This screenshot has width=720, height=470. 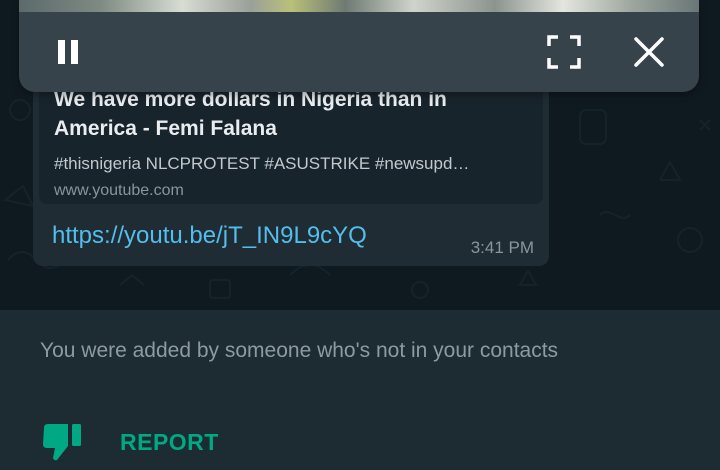 What do you see at coordinates (359, 6) in the screenshot?
I see `video-frame` at bounding box center [359, 6].